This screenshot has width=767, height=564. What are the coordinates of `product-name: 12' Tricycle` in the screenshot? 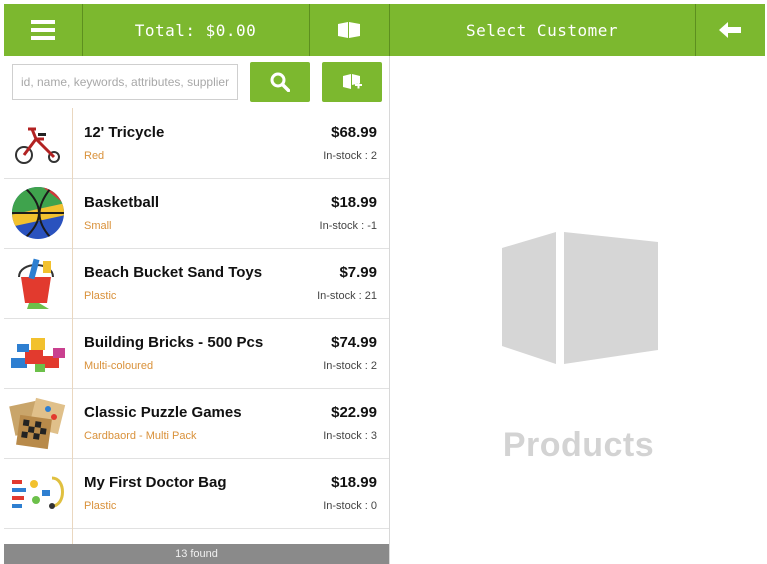 It's located at (124, 132).